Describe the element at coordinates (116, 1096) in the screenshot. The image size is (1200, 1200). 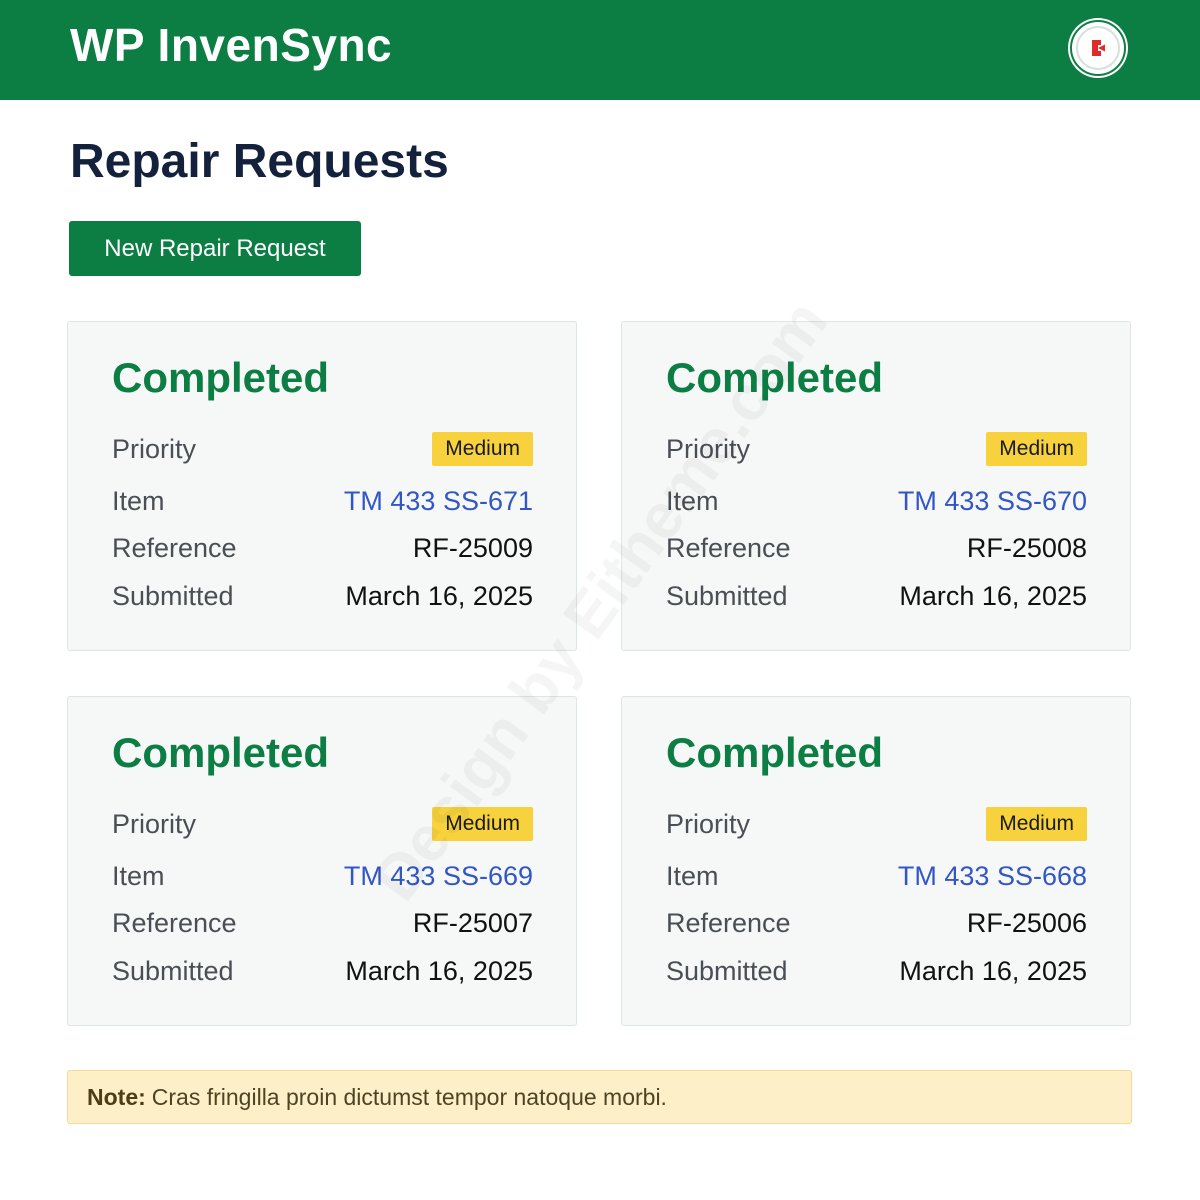
I see `note-label: Note:` at that location.